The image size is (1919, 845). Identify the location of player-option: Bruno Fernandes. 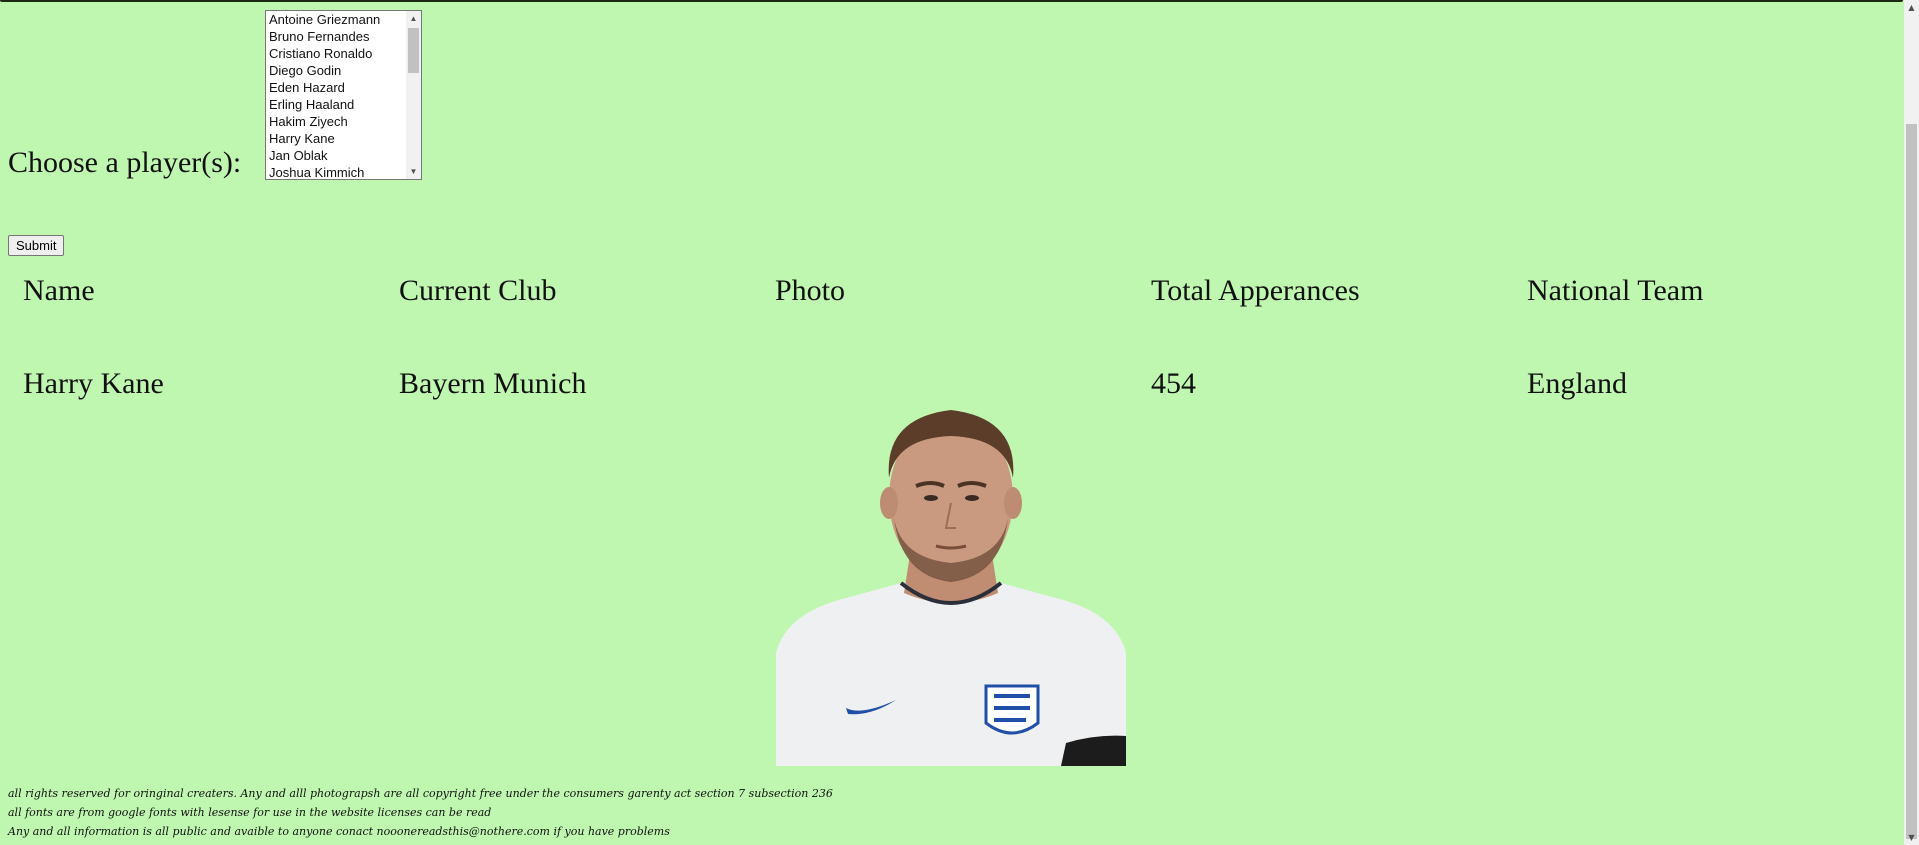
(344, 36).